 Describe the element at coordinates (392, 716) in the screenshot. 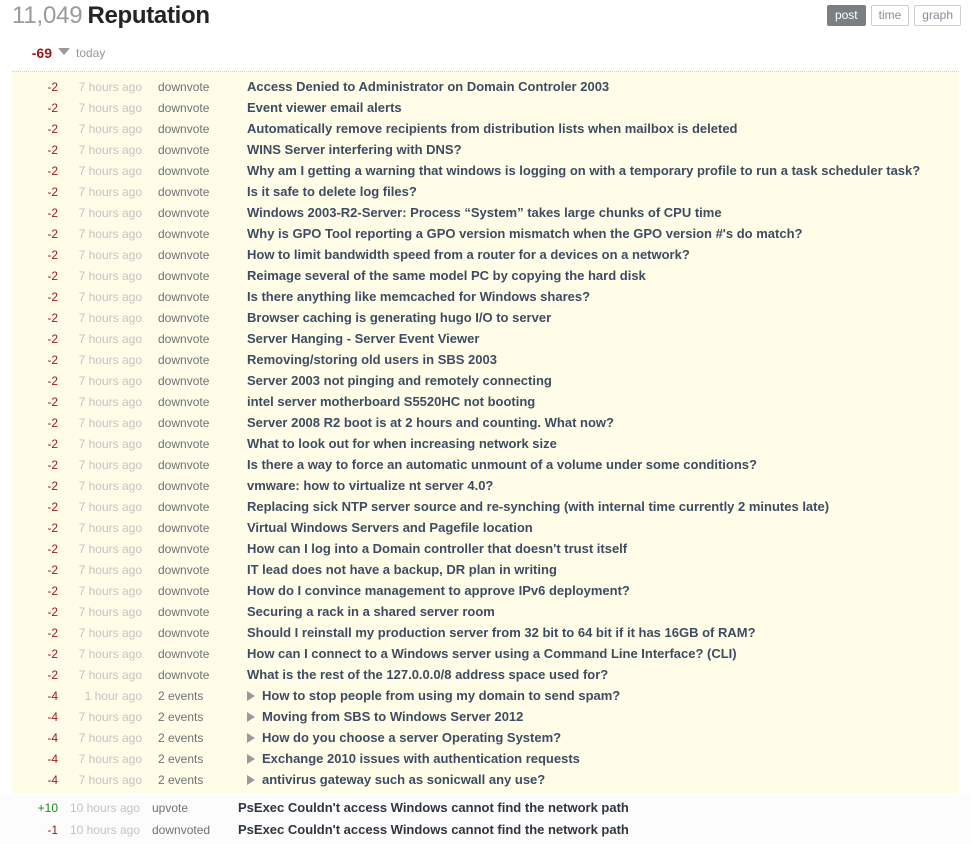

I see `post-title-link: Moving from SBS to Windows Server 2012` at that location.